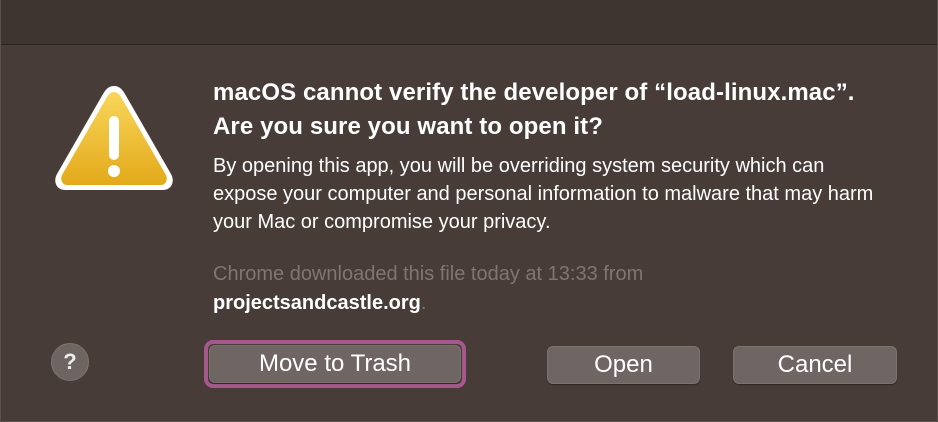  Describe the element at coordinates (469, 22) in the screenshot. I see `window-top-strip` at that location.